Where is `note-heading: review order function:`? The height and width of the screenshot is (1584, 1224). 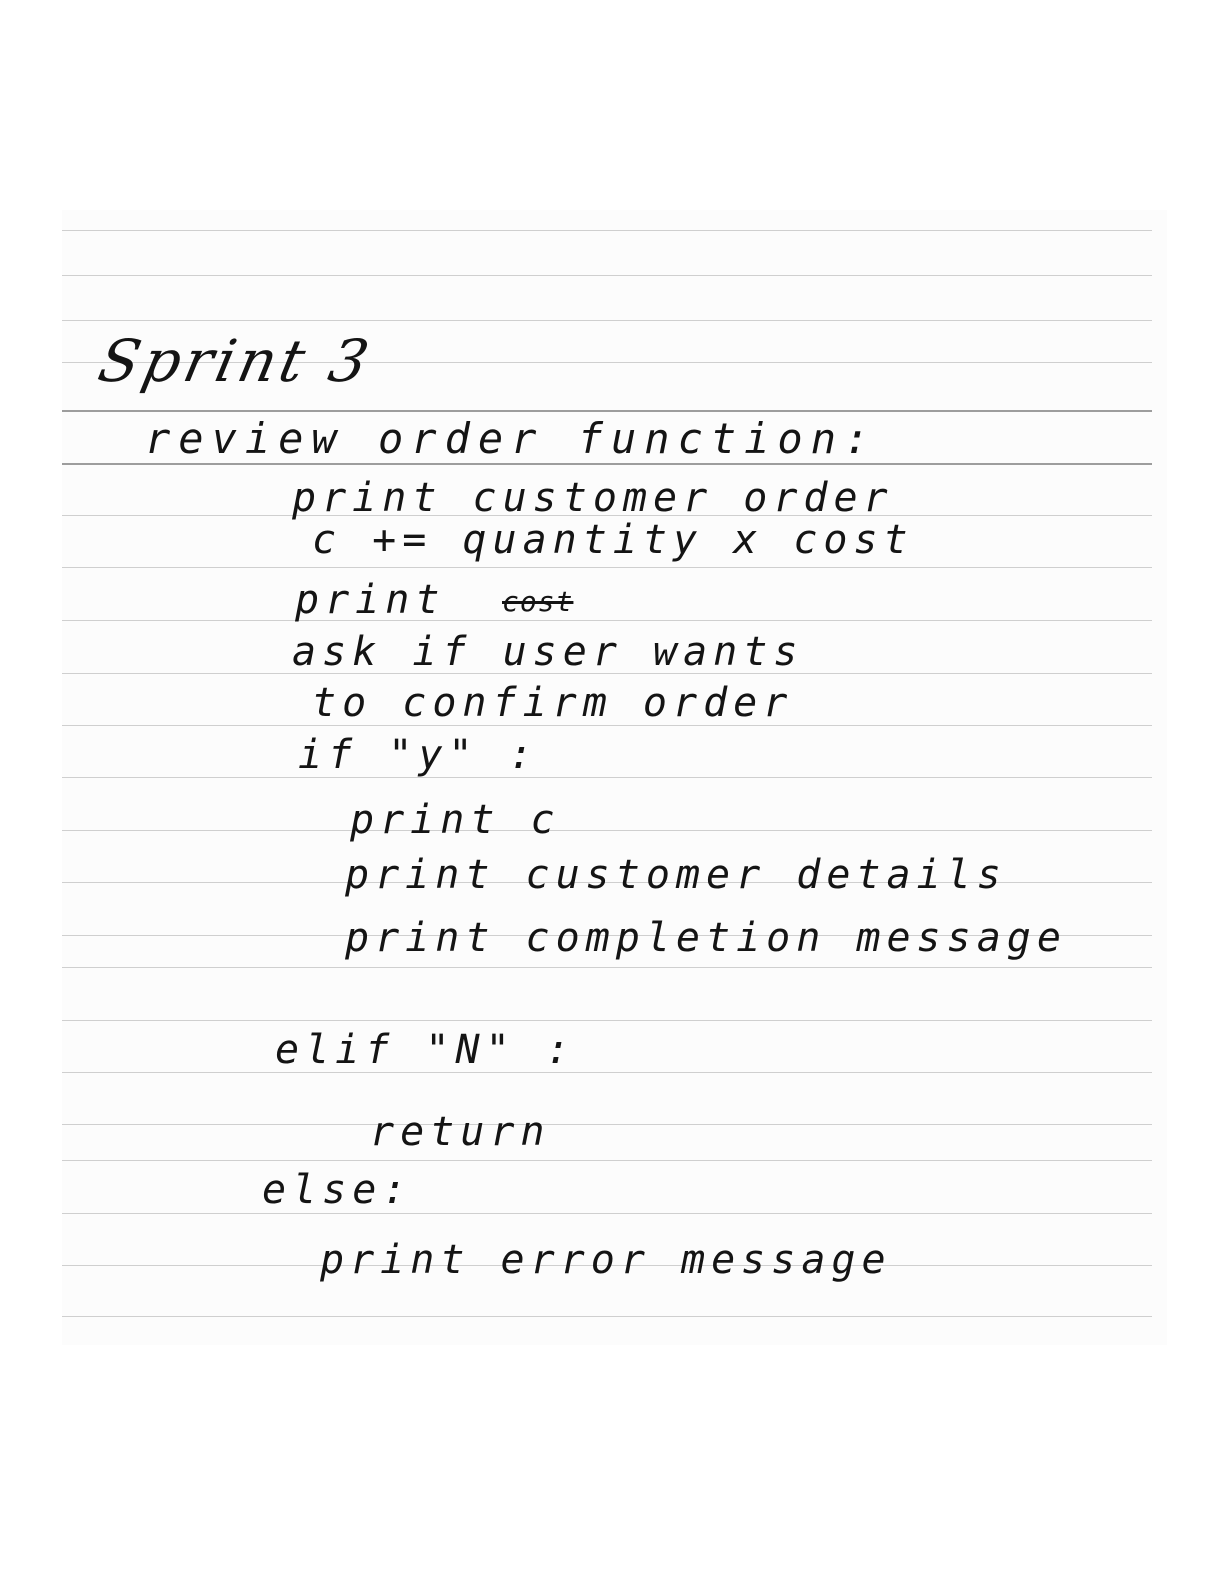
note-heading: review order function: is located at coordinates (511, 438).